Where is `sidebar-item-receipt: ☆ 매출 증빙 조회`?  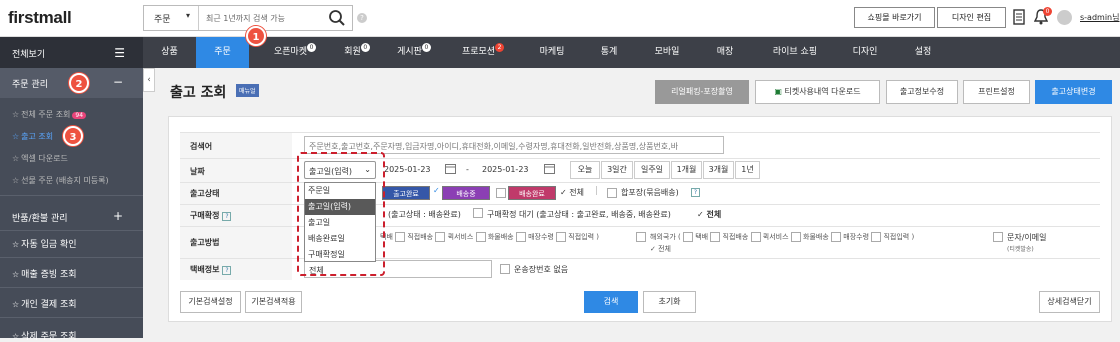
sidebar-item-receipt: ☆ 매출 증빙 조회 is located at coordinates (44, 273).